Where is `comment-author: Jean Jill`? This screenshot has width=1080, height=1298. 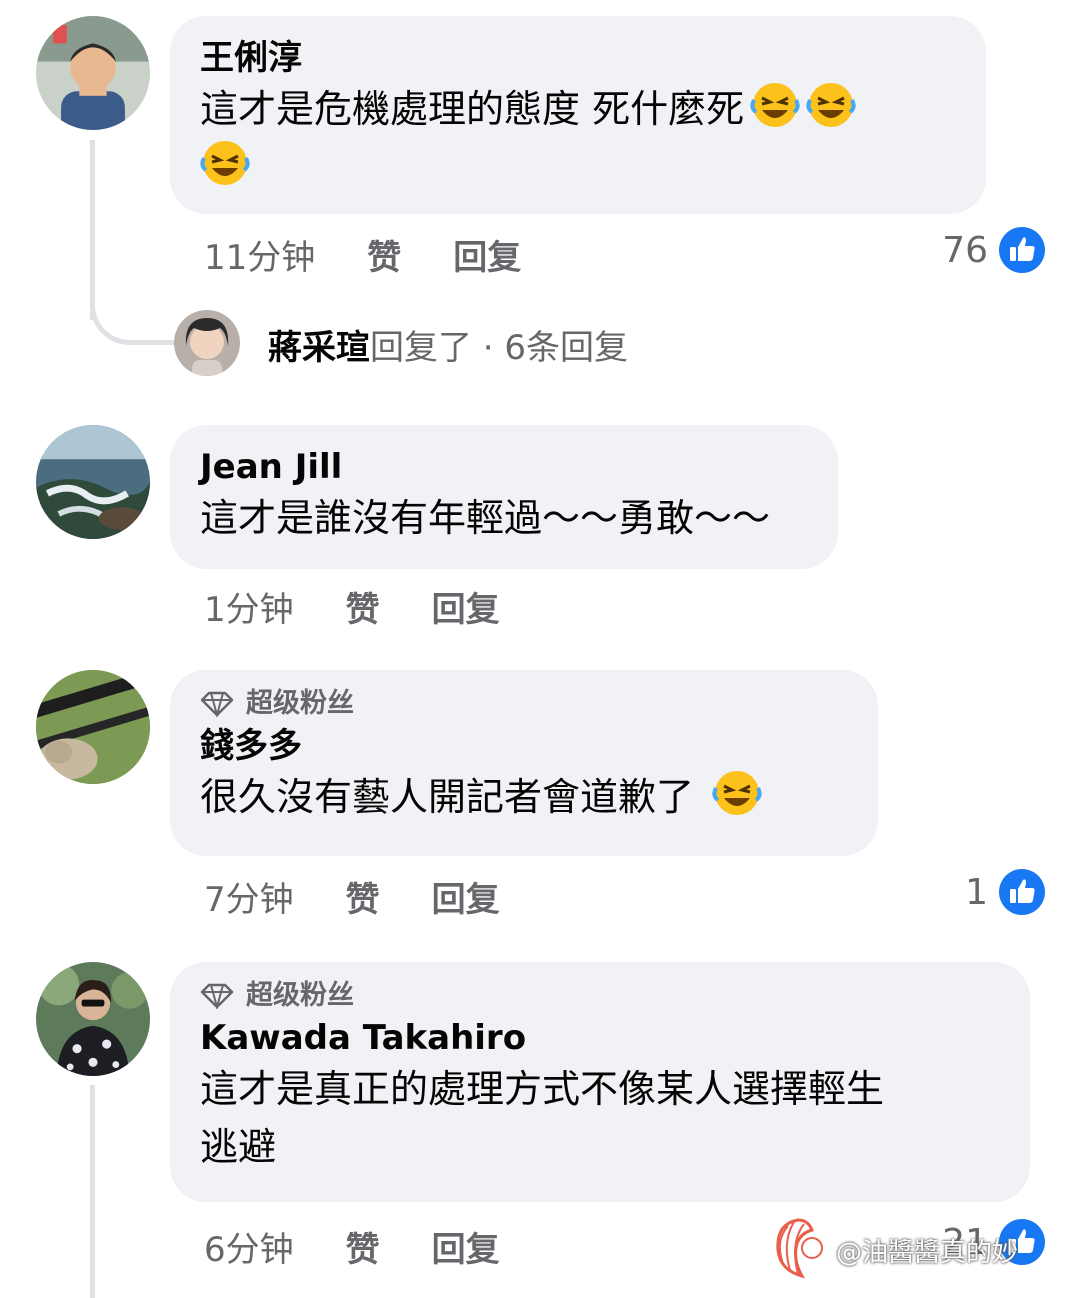
comment-author: Jean Jill is located at coordinates (504, 467).